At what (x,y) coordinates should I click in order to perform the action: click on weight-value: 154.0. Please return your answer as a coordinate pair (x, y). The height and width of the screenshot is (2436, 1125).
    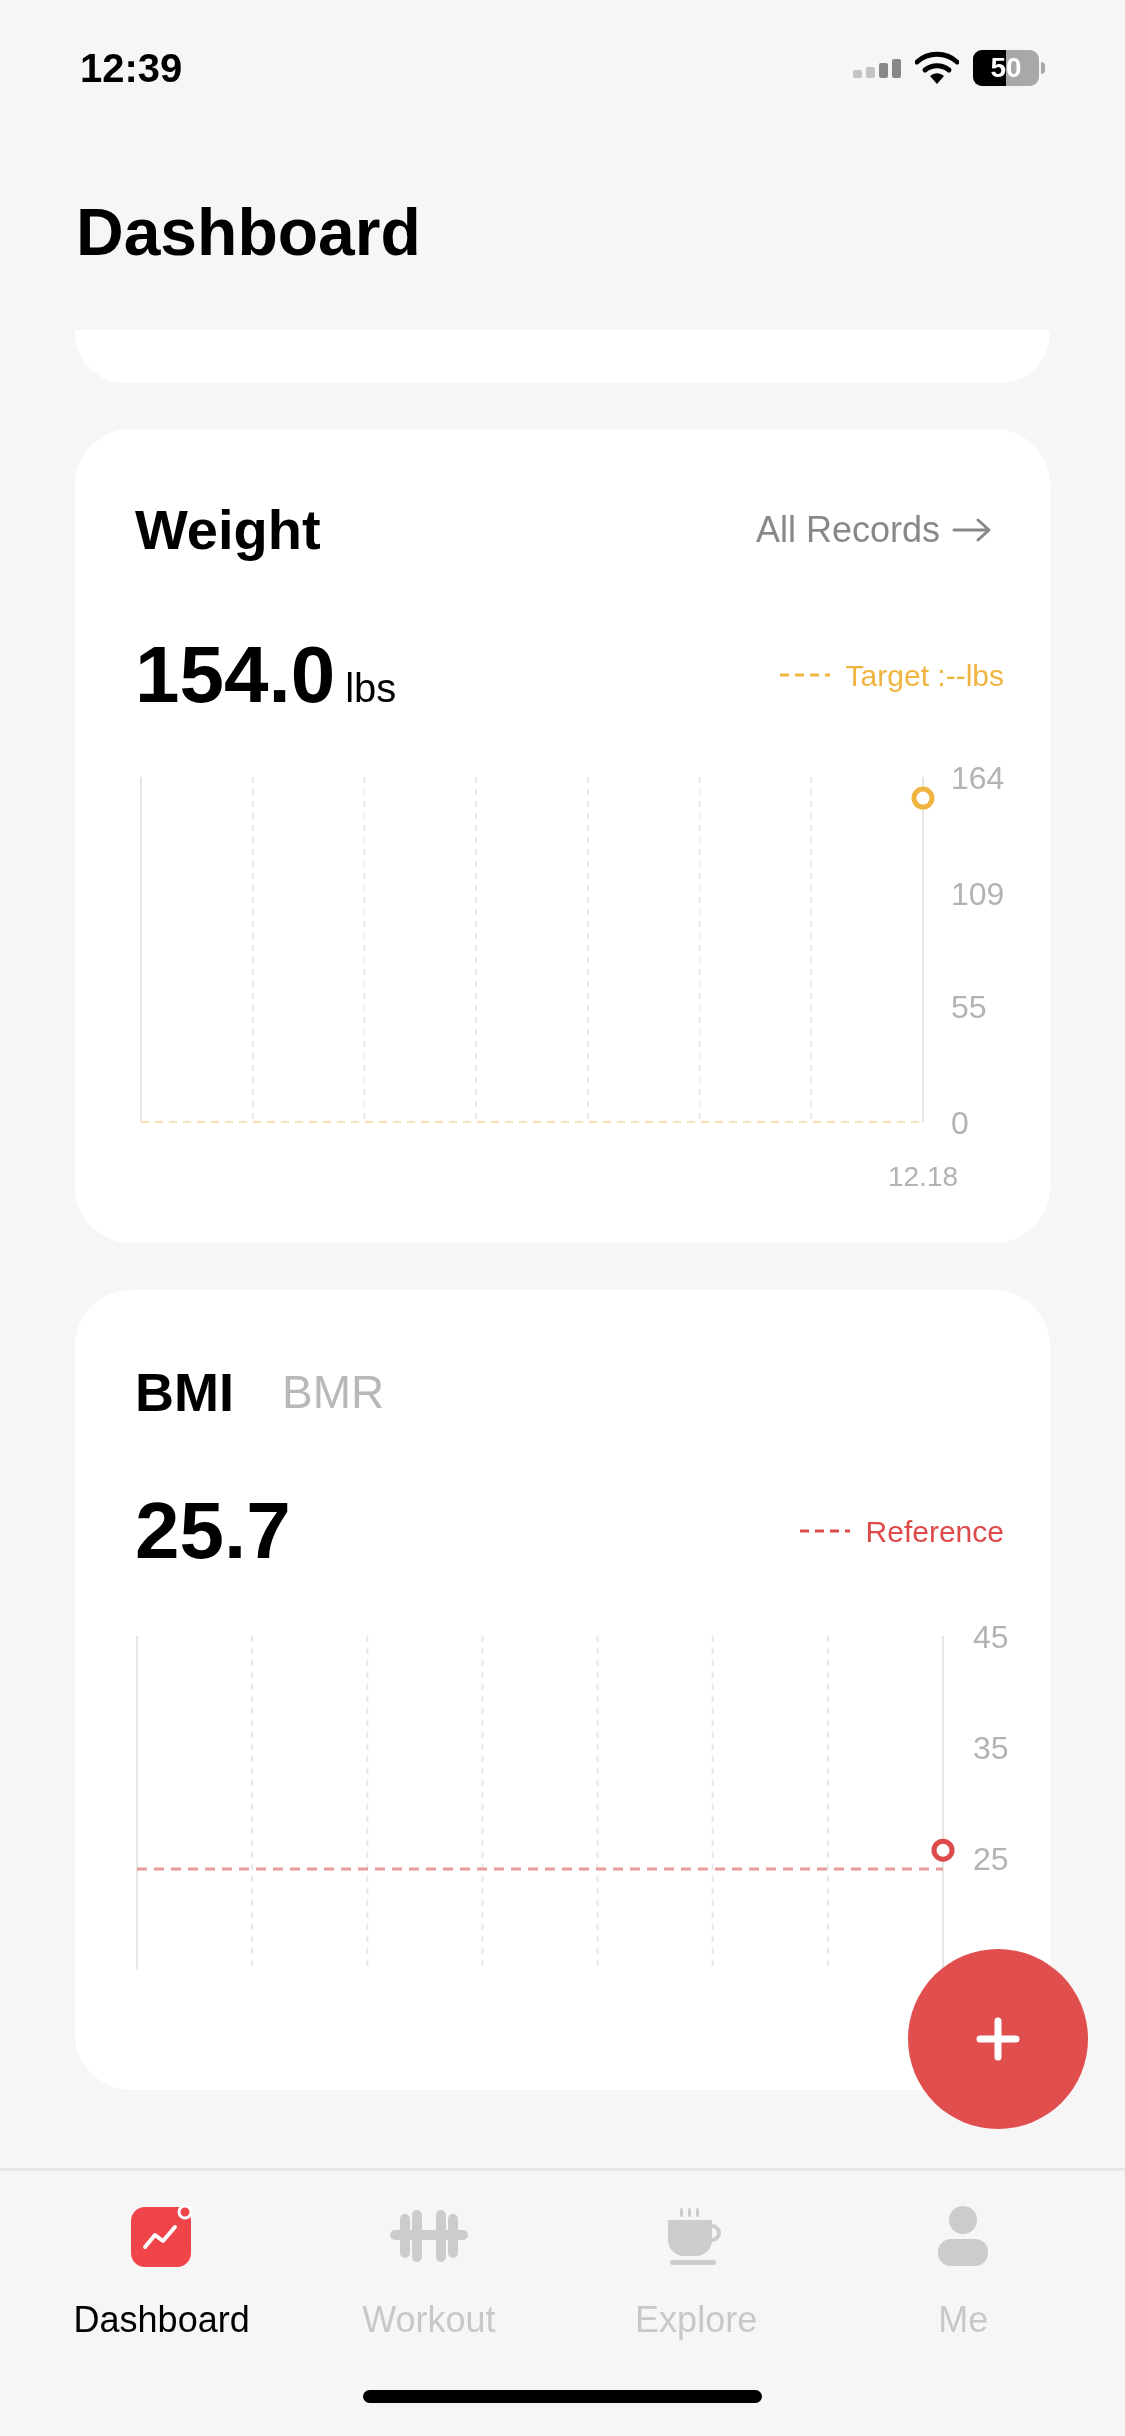
    Looking at the image, I should click on (235, 675).